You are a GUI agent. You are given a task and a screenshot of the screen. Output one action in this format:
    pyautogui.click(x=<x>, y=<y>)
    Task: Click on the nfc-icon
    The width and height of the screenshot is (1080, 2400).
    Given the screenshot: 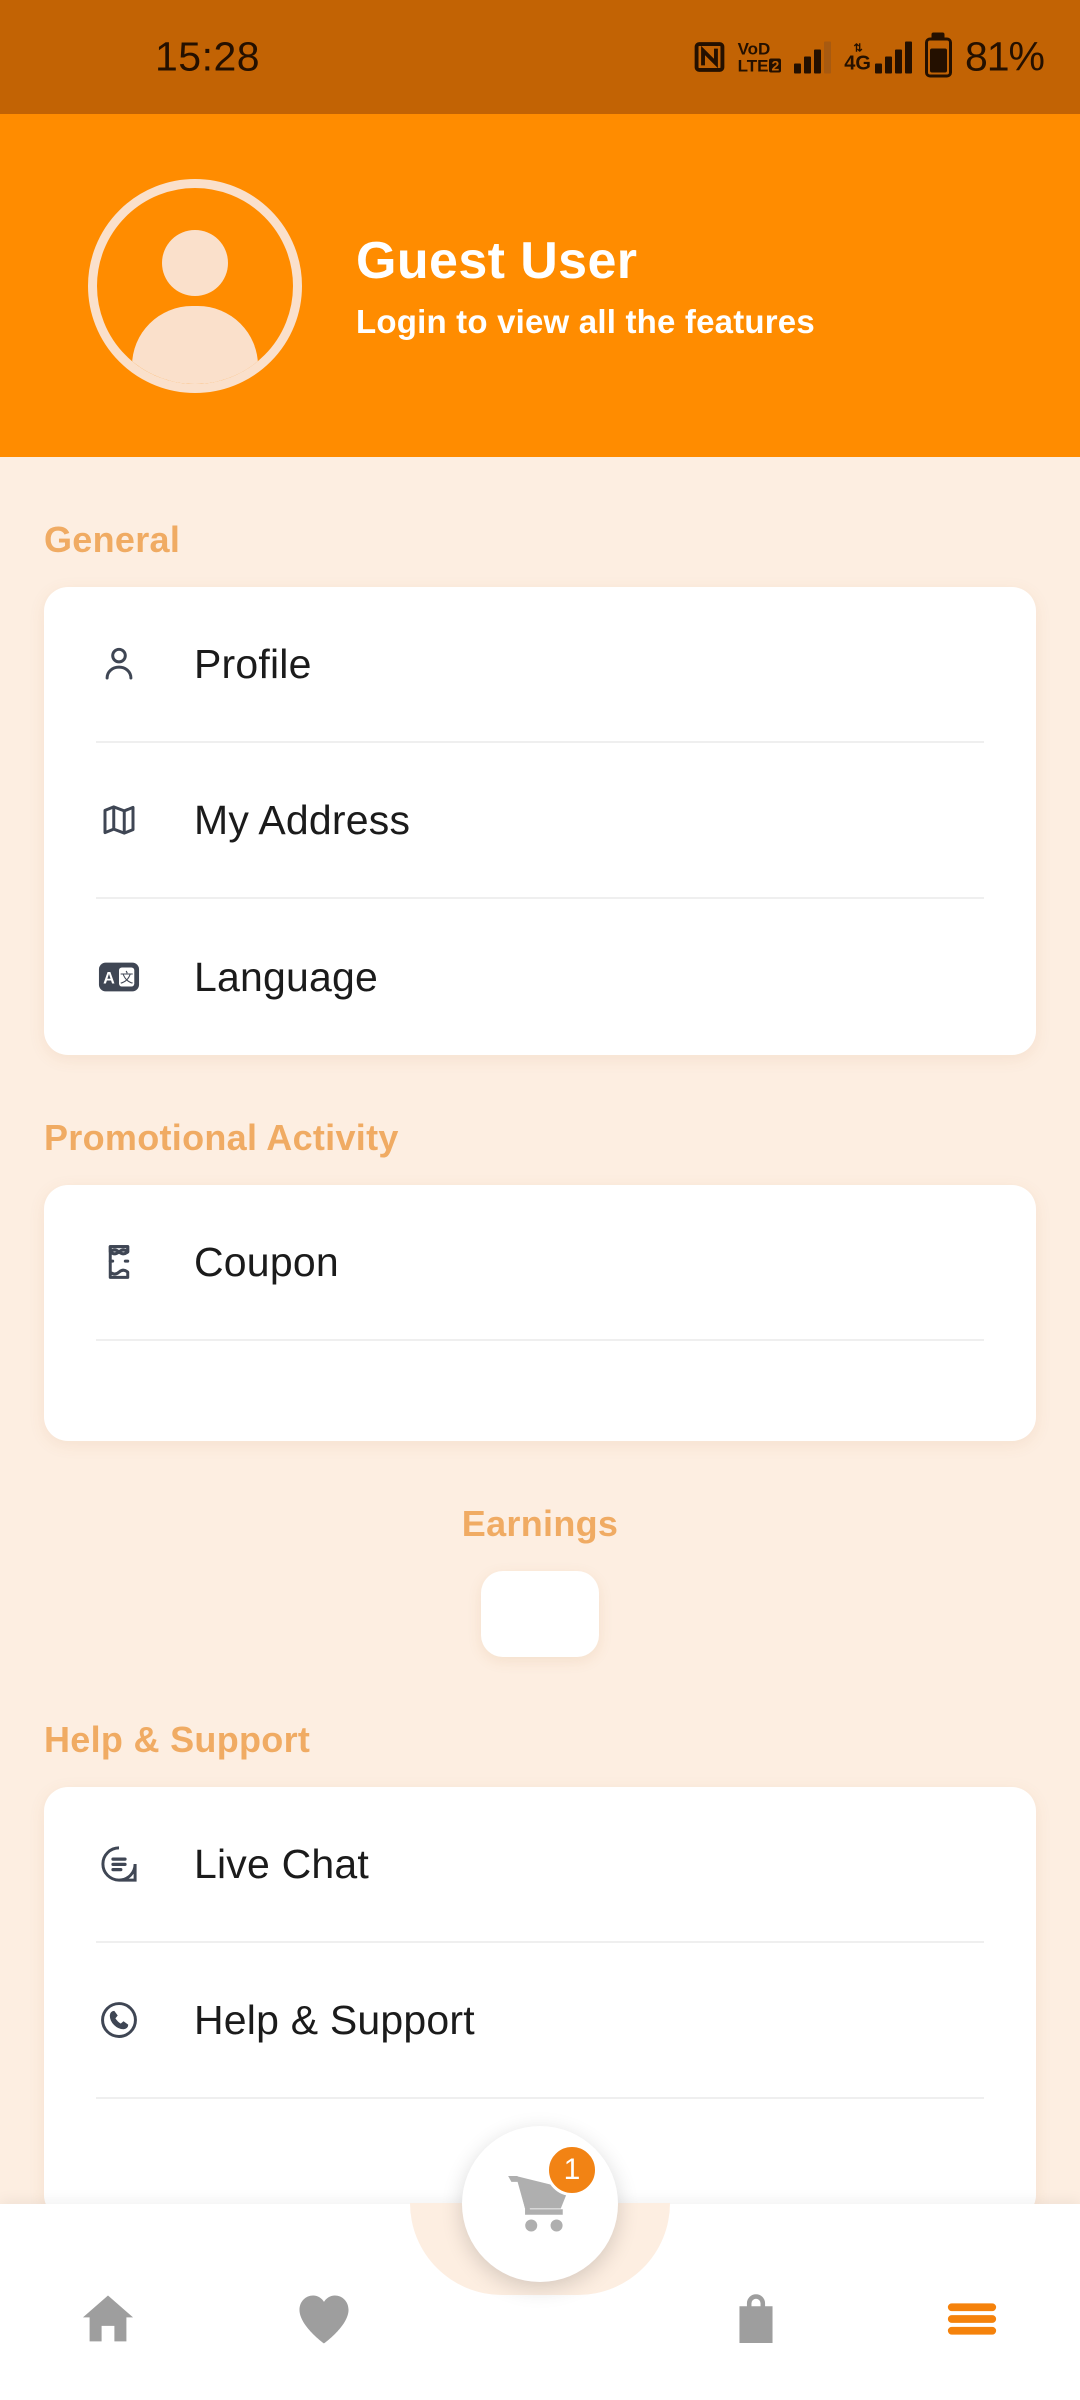 What is the action you would take?
    pyautogui.click(x=709, y=57)
    